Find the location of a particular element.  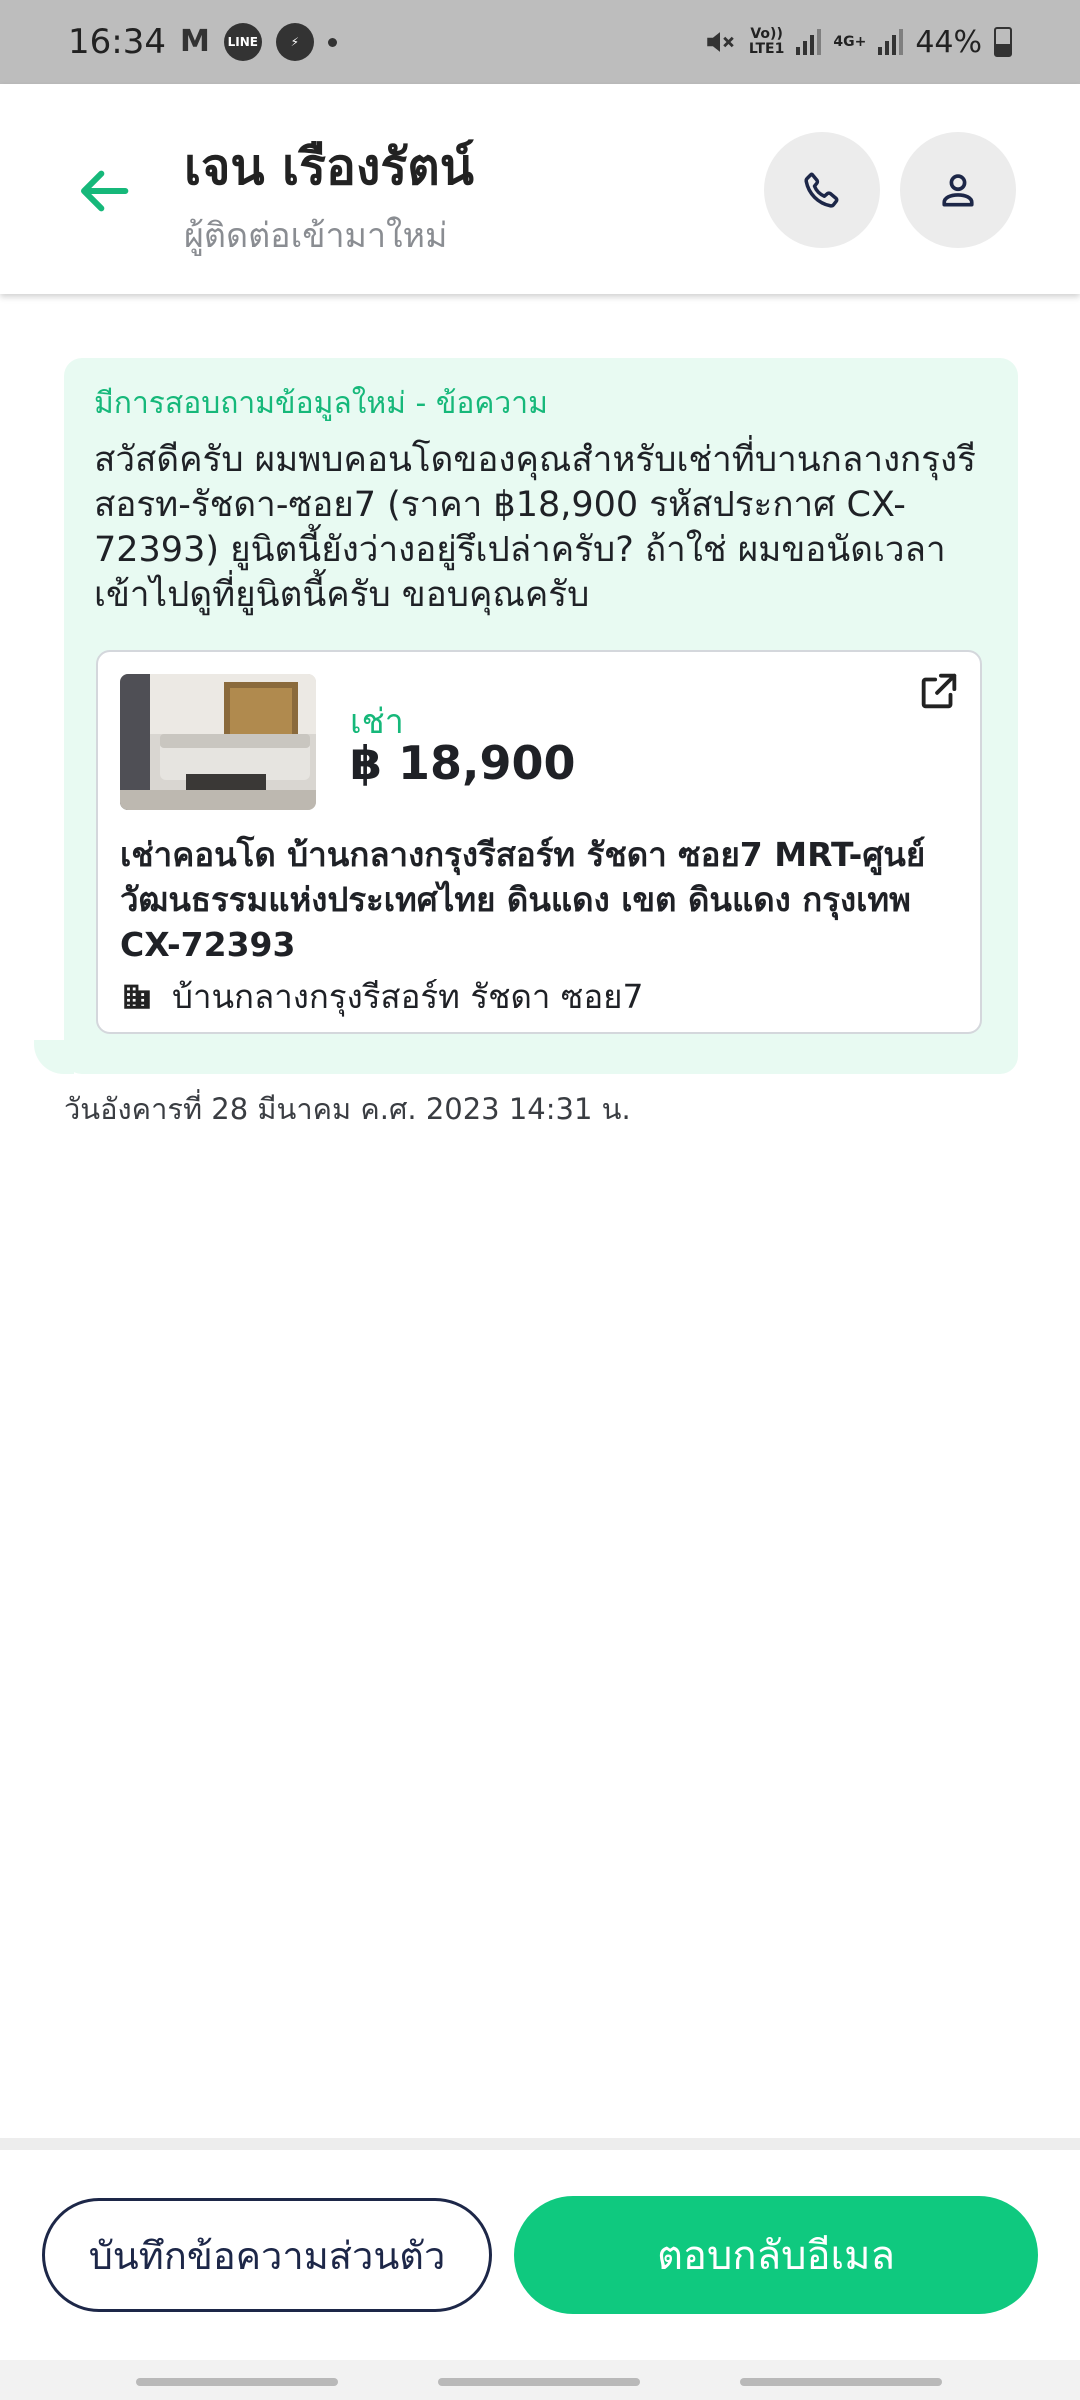

more-notifications-icon is located at coordinates (332, 42).